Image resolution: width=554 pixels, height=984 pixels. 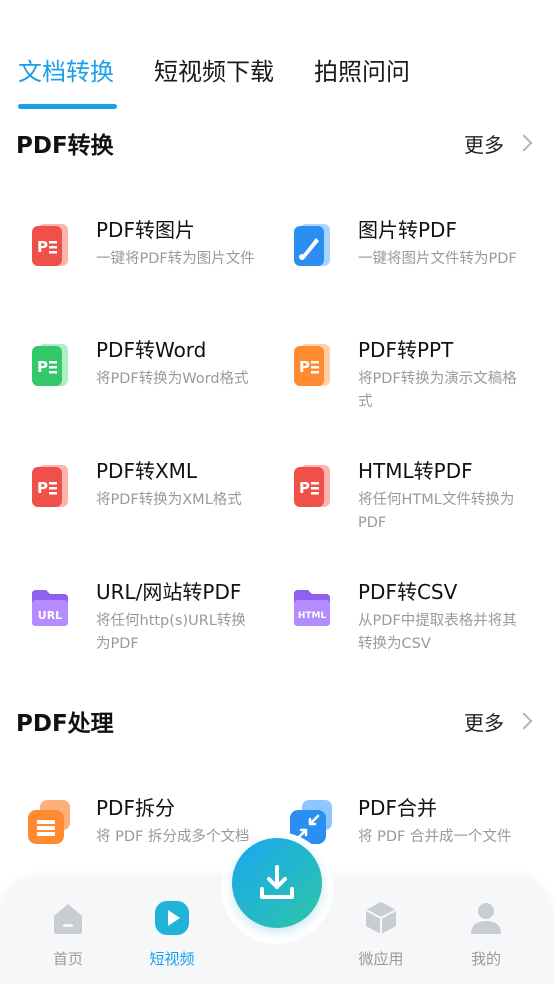 I want to click on section-header-process: PDF处理 更多, so click(x=277, y=721).